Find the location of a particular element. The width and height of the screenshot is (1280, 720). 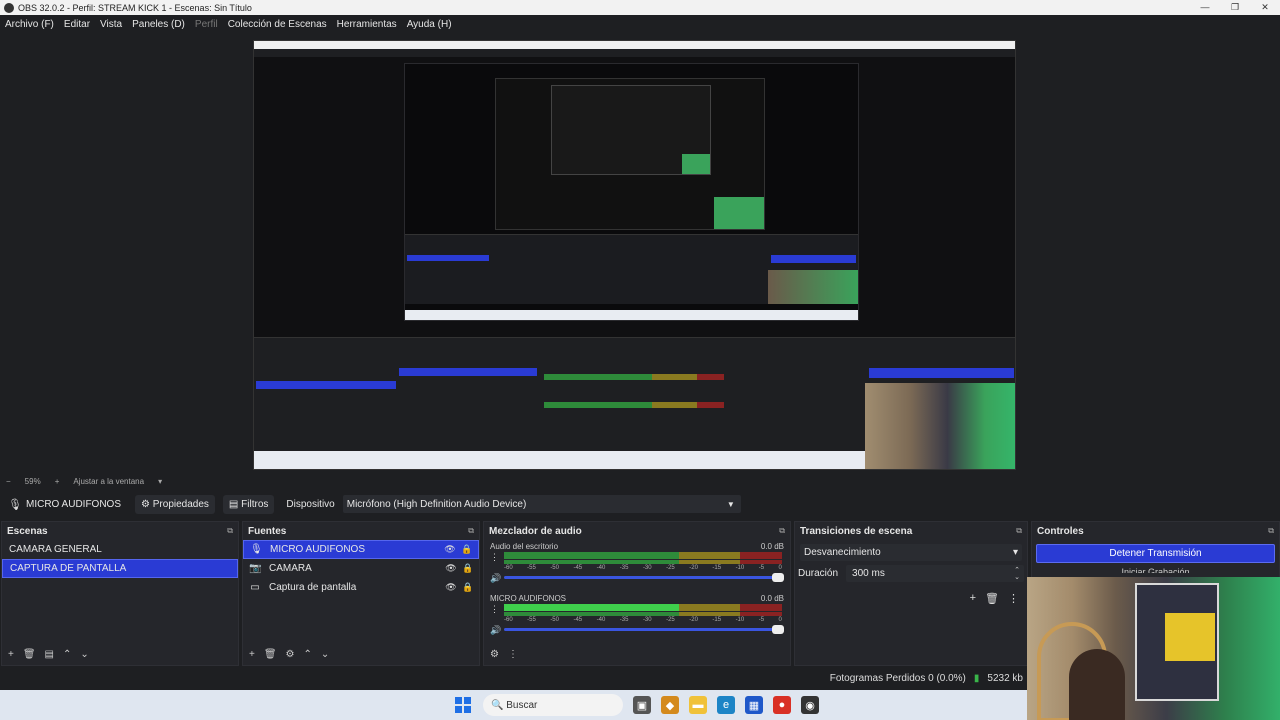

source-properties-icon: ⚙ is located at coordinates (290, 654).